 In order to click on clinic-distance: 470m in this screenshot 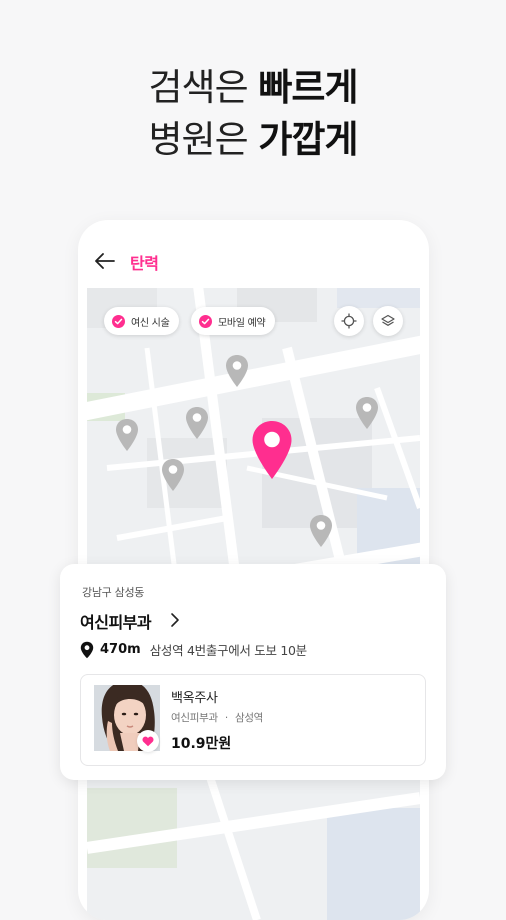, I will do `click(120, 649)`.